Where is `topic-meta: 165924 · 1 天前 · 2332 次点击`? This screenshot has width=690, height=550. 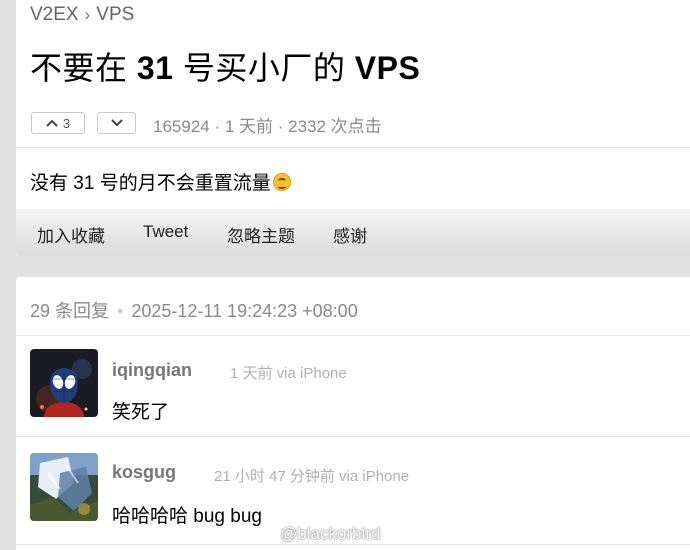
topic-meta: 165924 · 1 天前 · 2332 次点击 is located at coordinates (267, 126).